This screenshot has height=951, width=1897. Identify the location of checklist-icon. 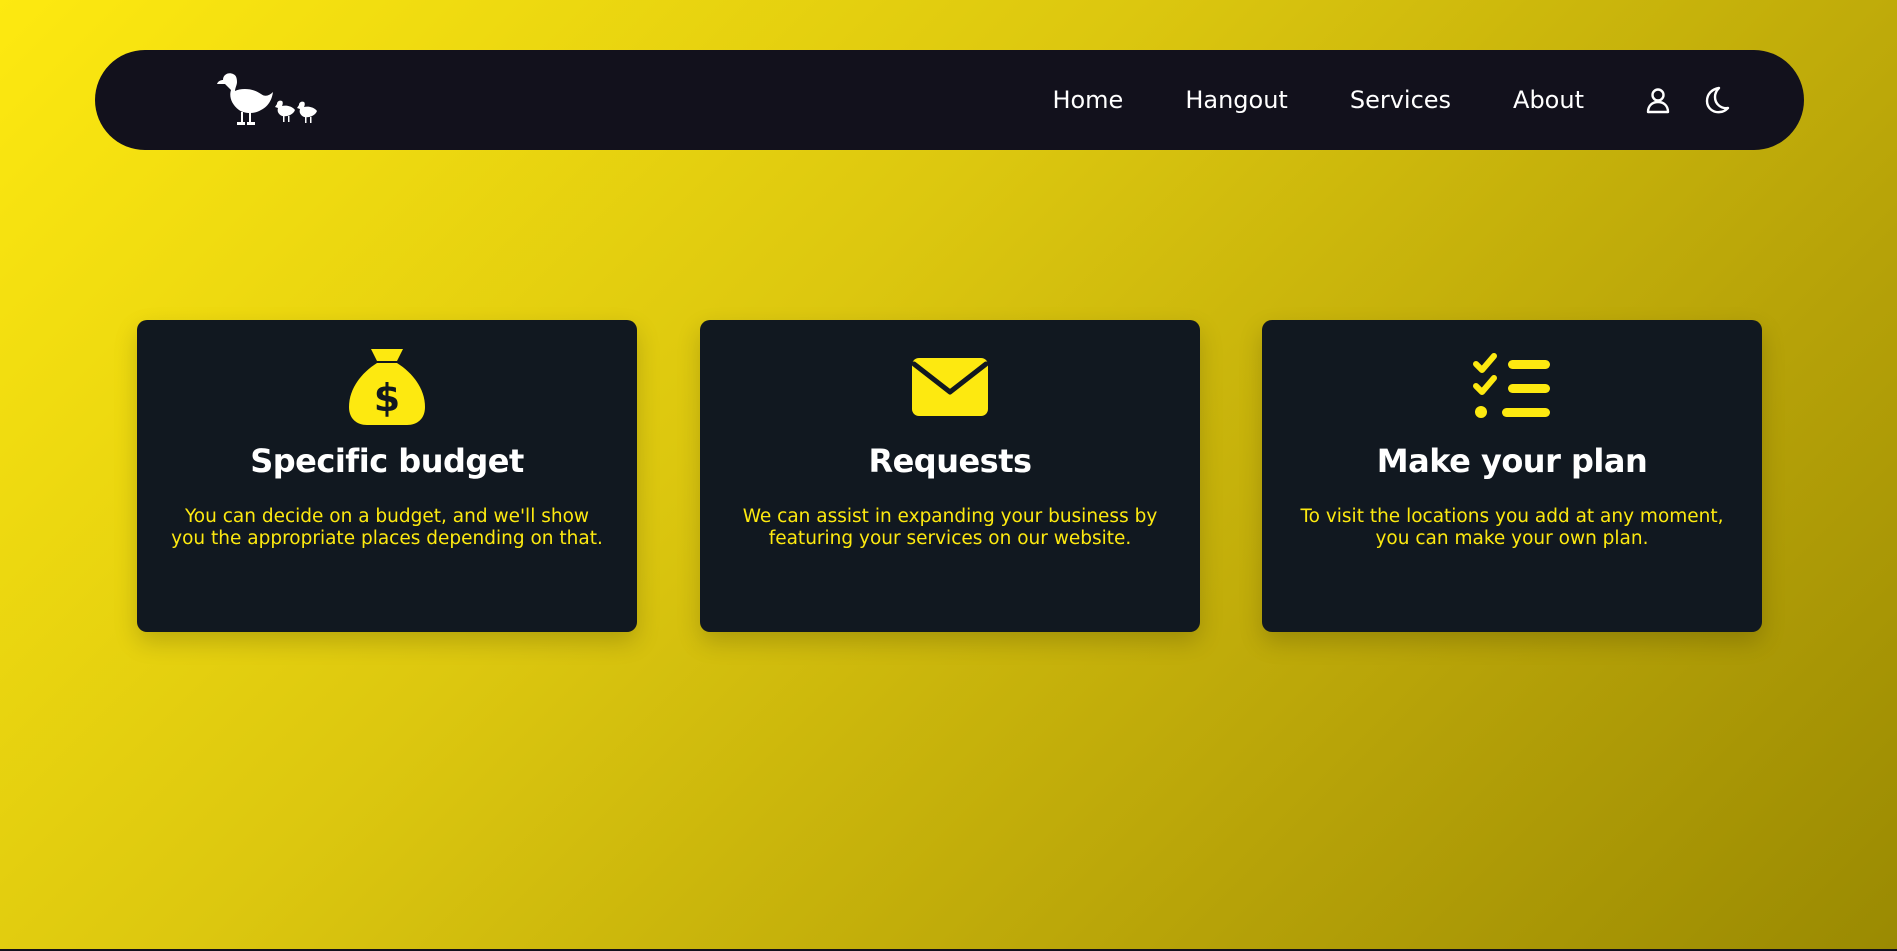
(1512, 387).